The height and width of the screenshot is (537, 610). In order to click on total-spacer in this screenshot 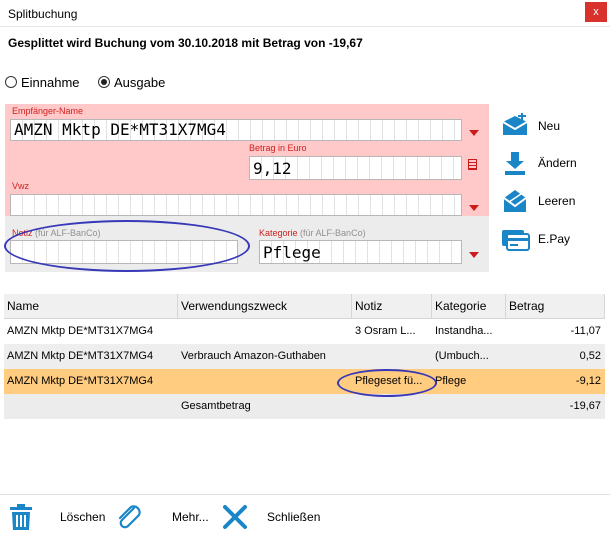, I will do `click(91, 406)`.